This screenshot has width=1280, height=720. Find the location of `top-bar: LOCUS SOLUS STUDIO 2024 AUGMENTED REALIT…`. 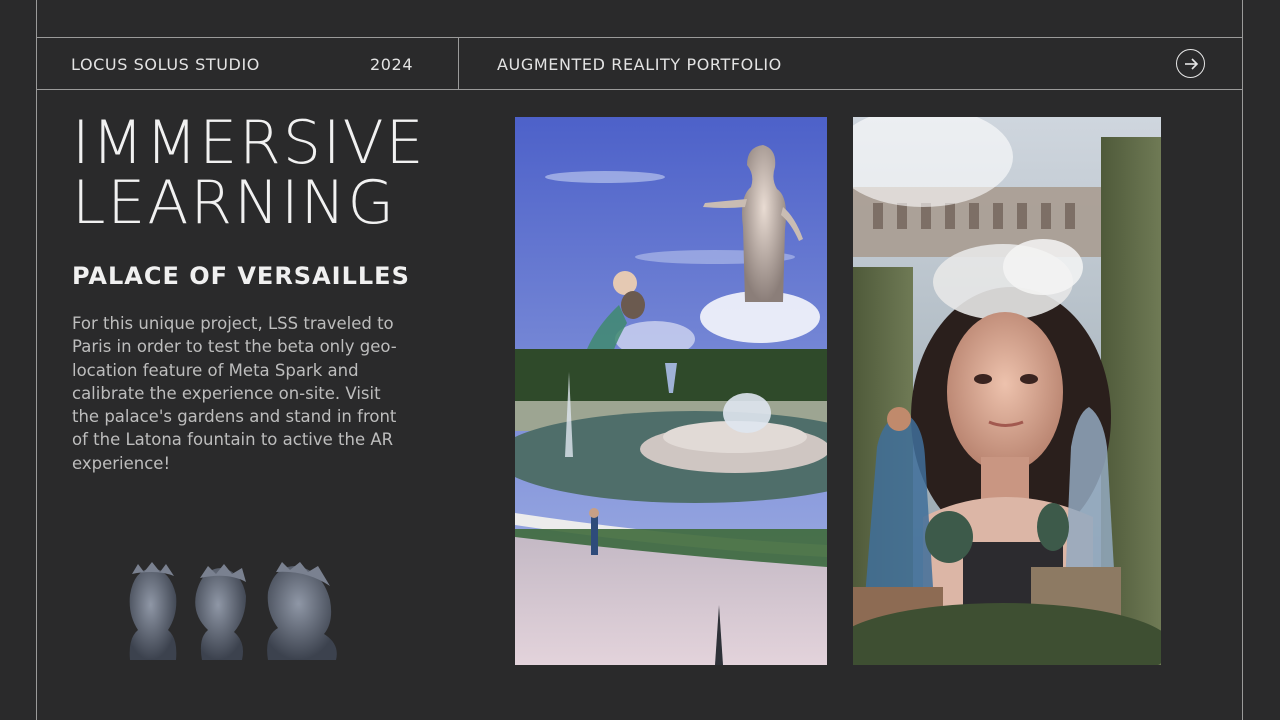

top-bar: LOCUS SOLUS STUDIO 2024 AUGMENTED REALIT… is located at coordinates (639, 63).